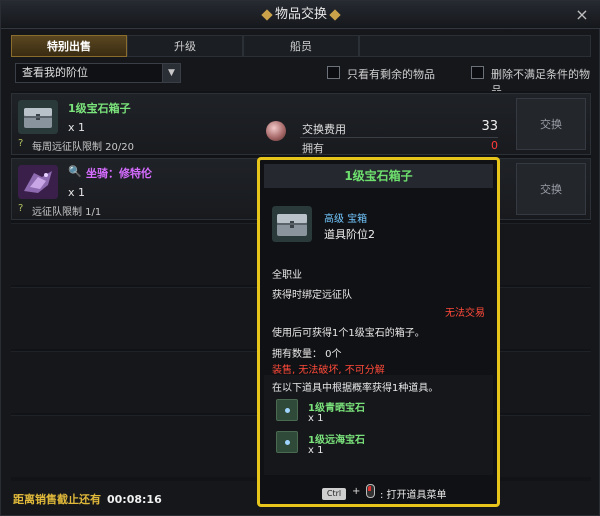  Describe the element at coordinates (334, 494) in the screenshot. I see `ctrl-key-icon: Ctrl` at that location.